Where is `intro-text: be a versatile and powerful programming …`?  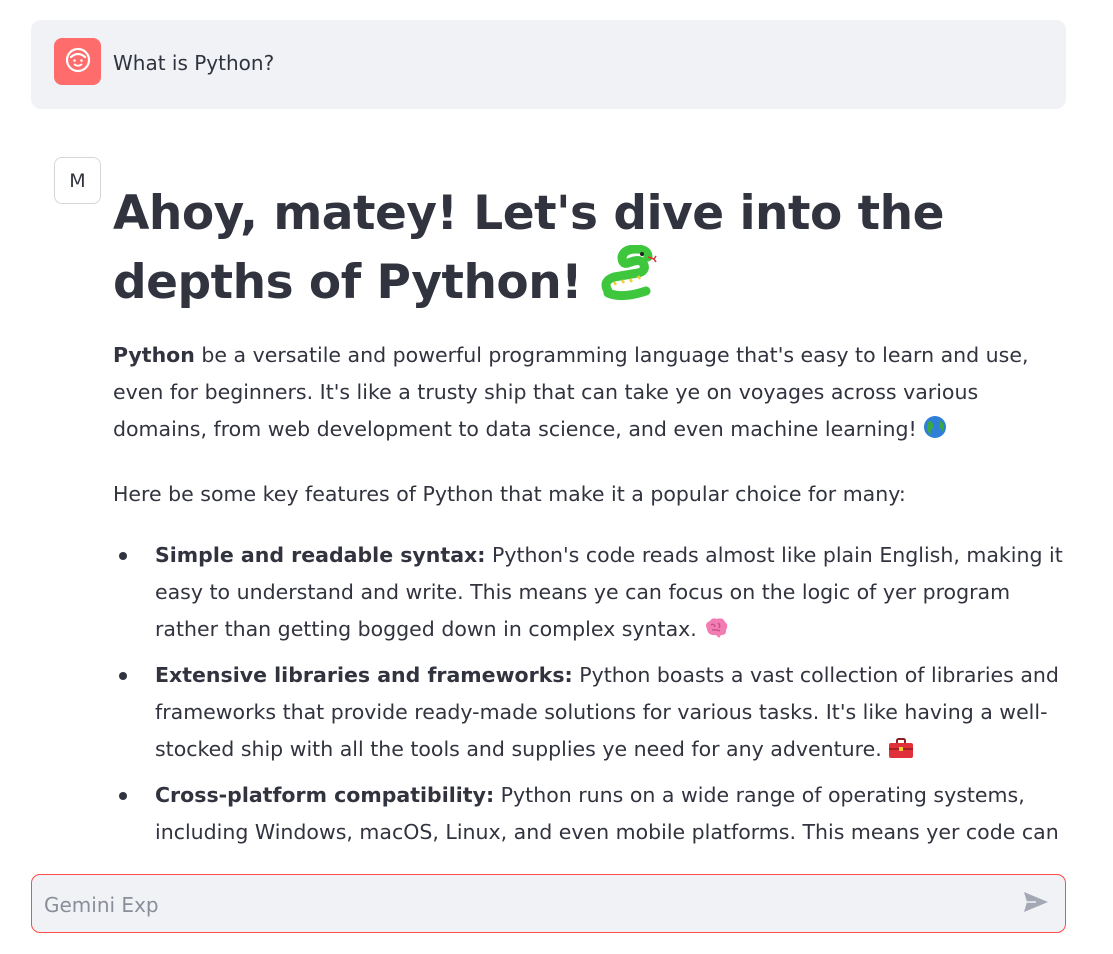
intro-text: be a versatile and powerful programming … is located at coordinates (571, 392).